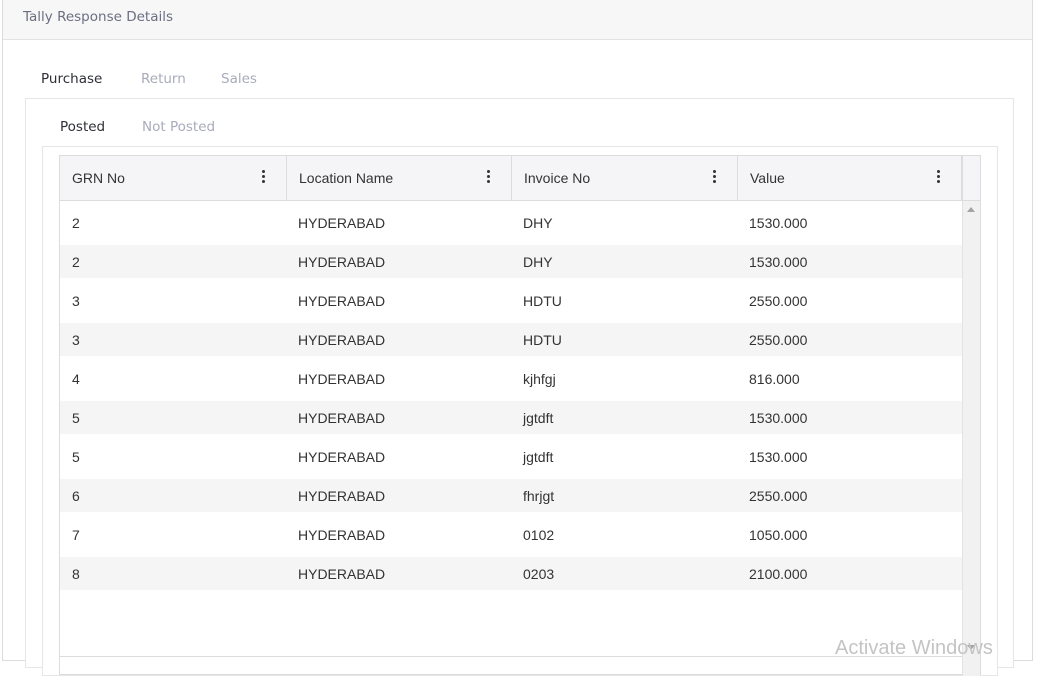 Image resolution: width=1040 pixels, height=676 pixels. I want to click on cell-value: 2100.000, so click(778, 574).